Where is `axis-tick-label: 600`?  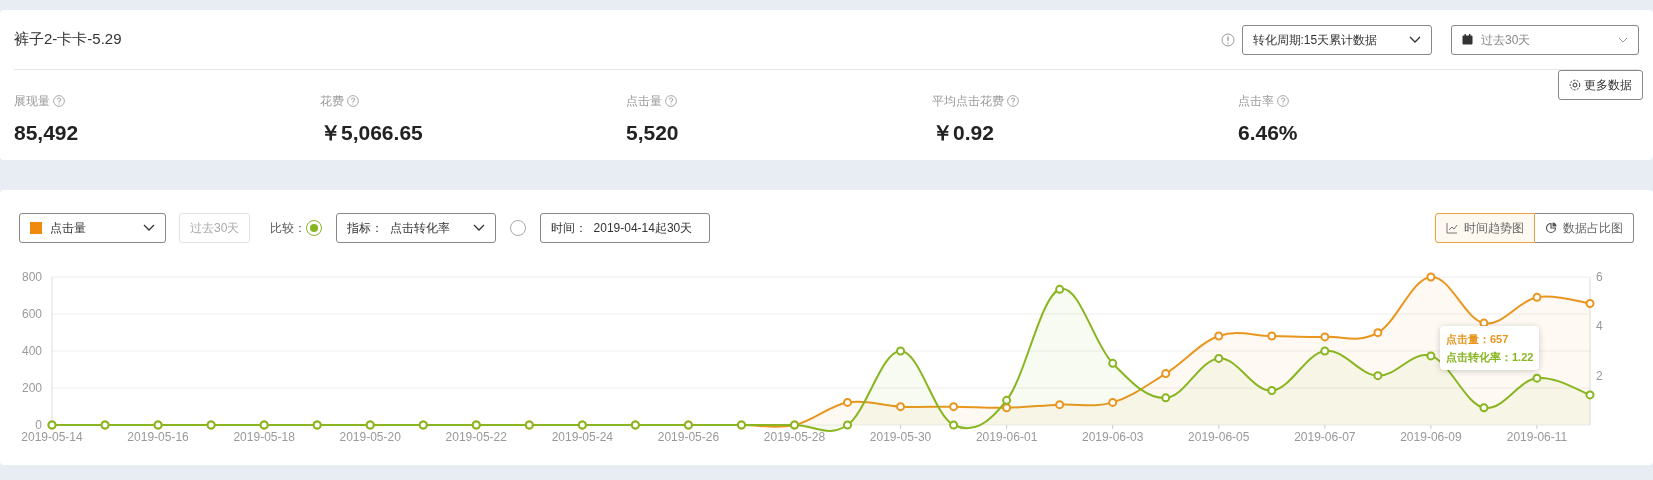
axis-tick-label: 600 is located at coordinates (31, 314).